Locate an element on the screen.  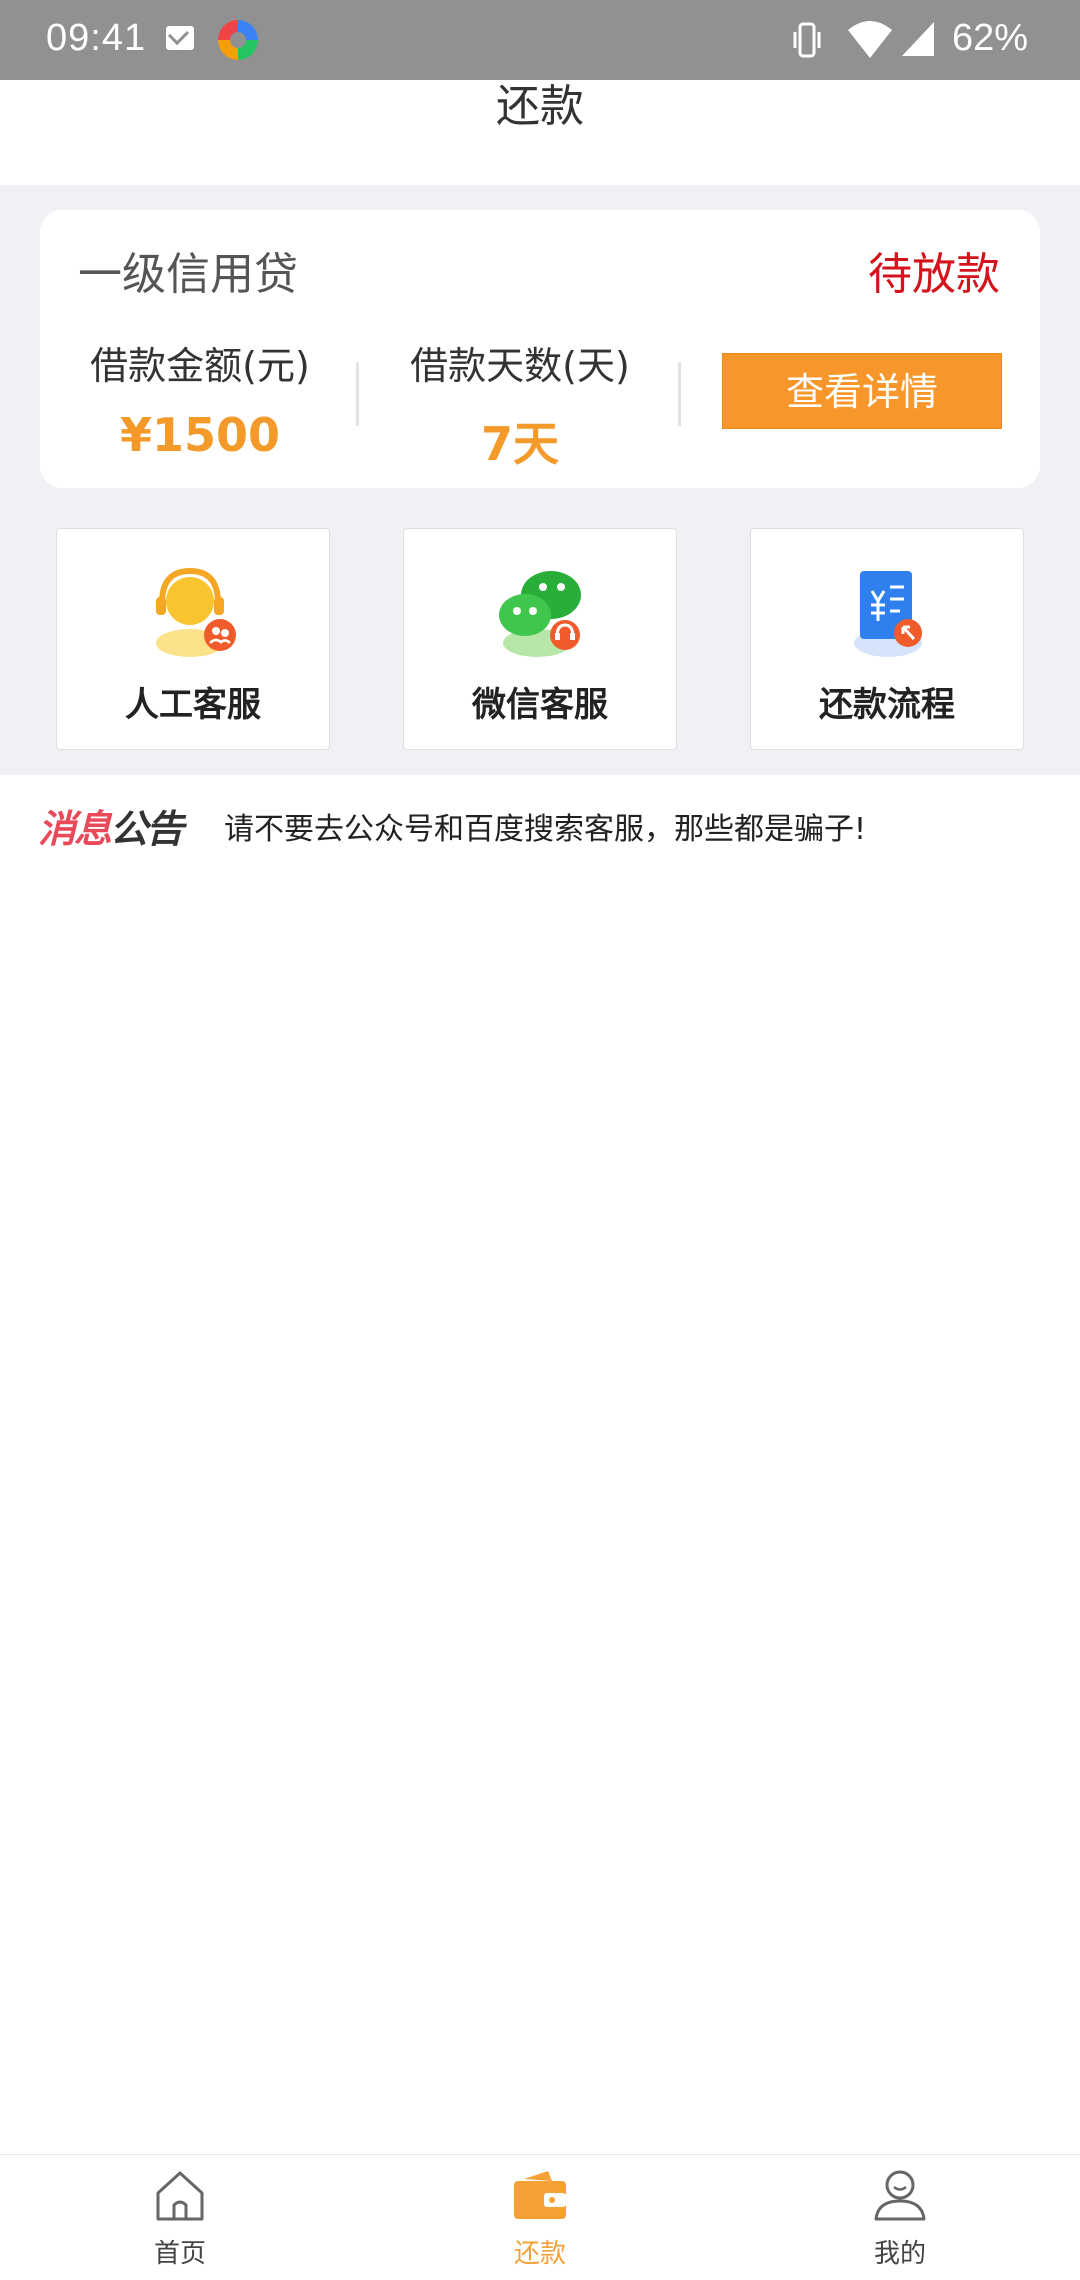
loan-amount-value: ¥1500 is located at coordinates (200, 435).